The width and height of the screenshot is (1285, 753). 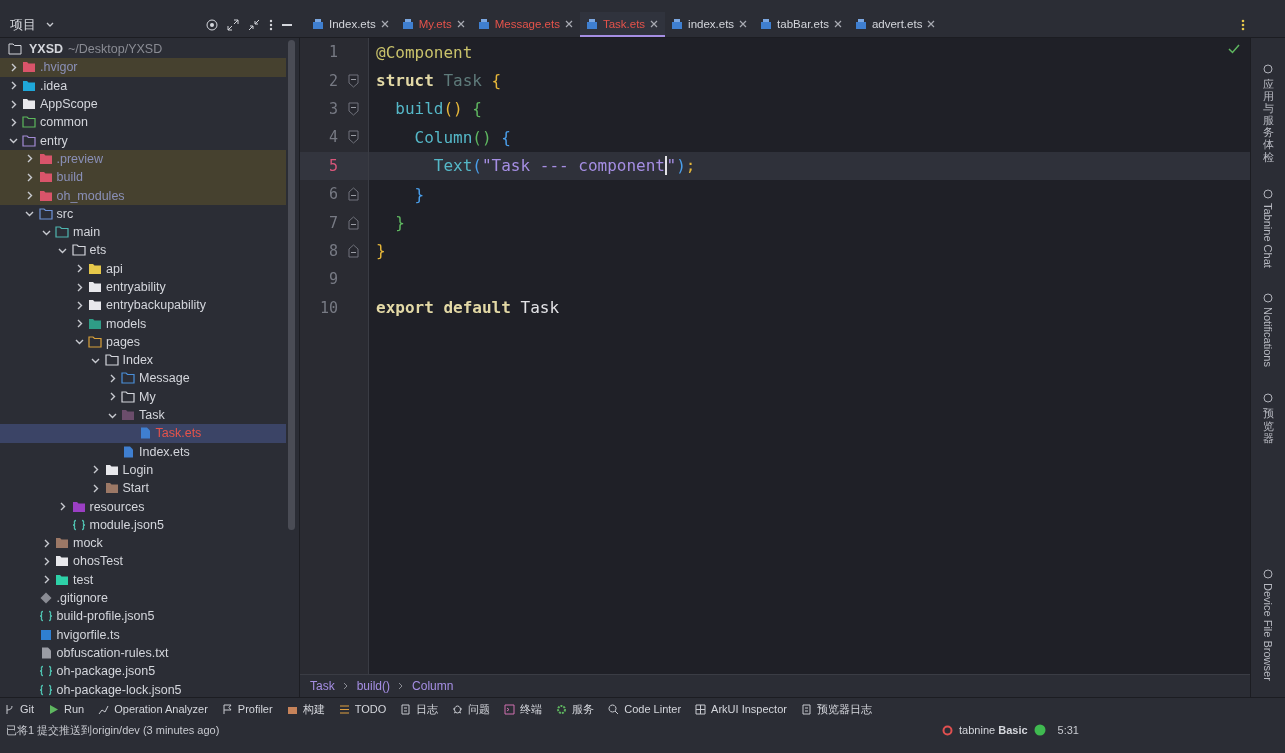 I want to click on tree-item: build-profile.json5, so click(x=143, y=616).